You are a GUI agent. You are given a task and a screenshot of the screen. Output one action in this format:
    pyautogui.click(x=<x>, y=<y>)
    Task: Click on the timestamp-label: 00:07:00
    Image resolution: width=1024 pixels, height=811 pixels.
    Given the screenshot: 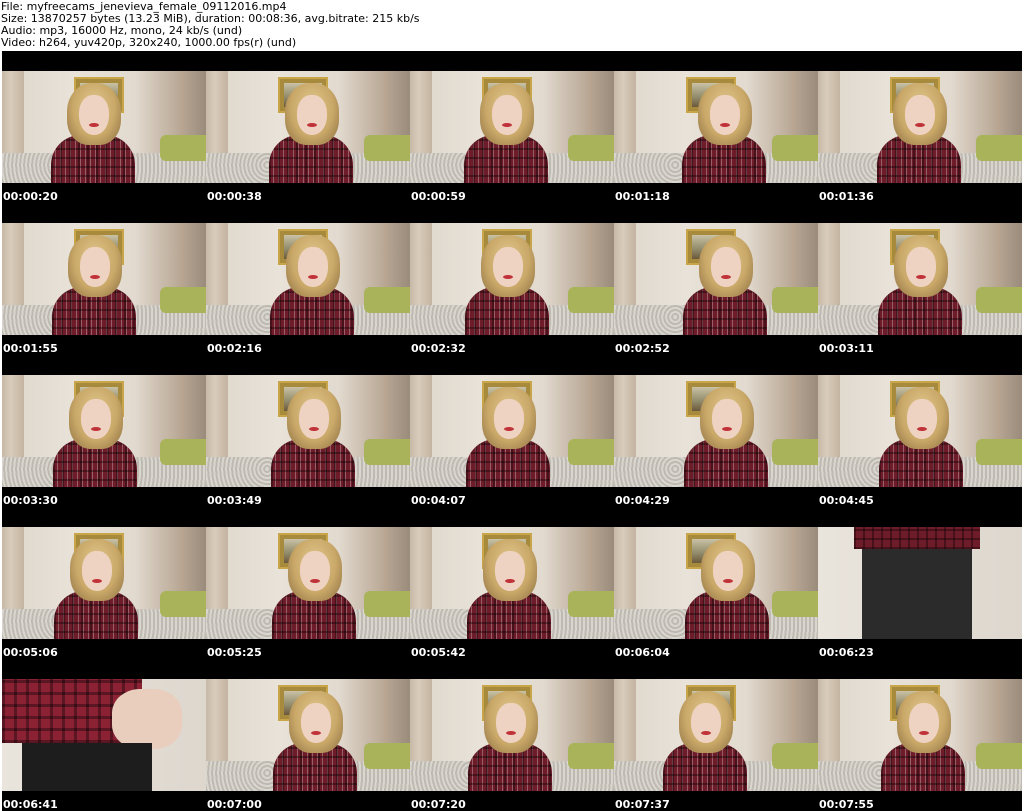 What is the action you would take?
    pyautogui.click(x=234, y=804)
    